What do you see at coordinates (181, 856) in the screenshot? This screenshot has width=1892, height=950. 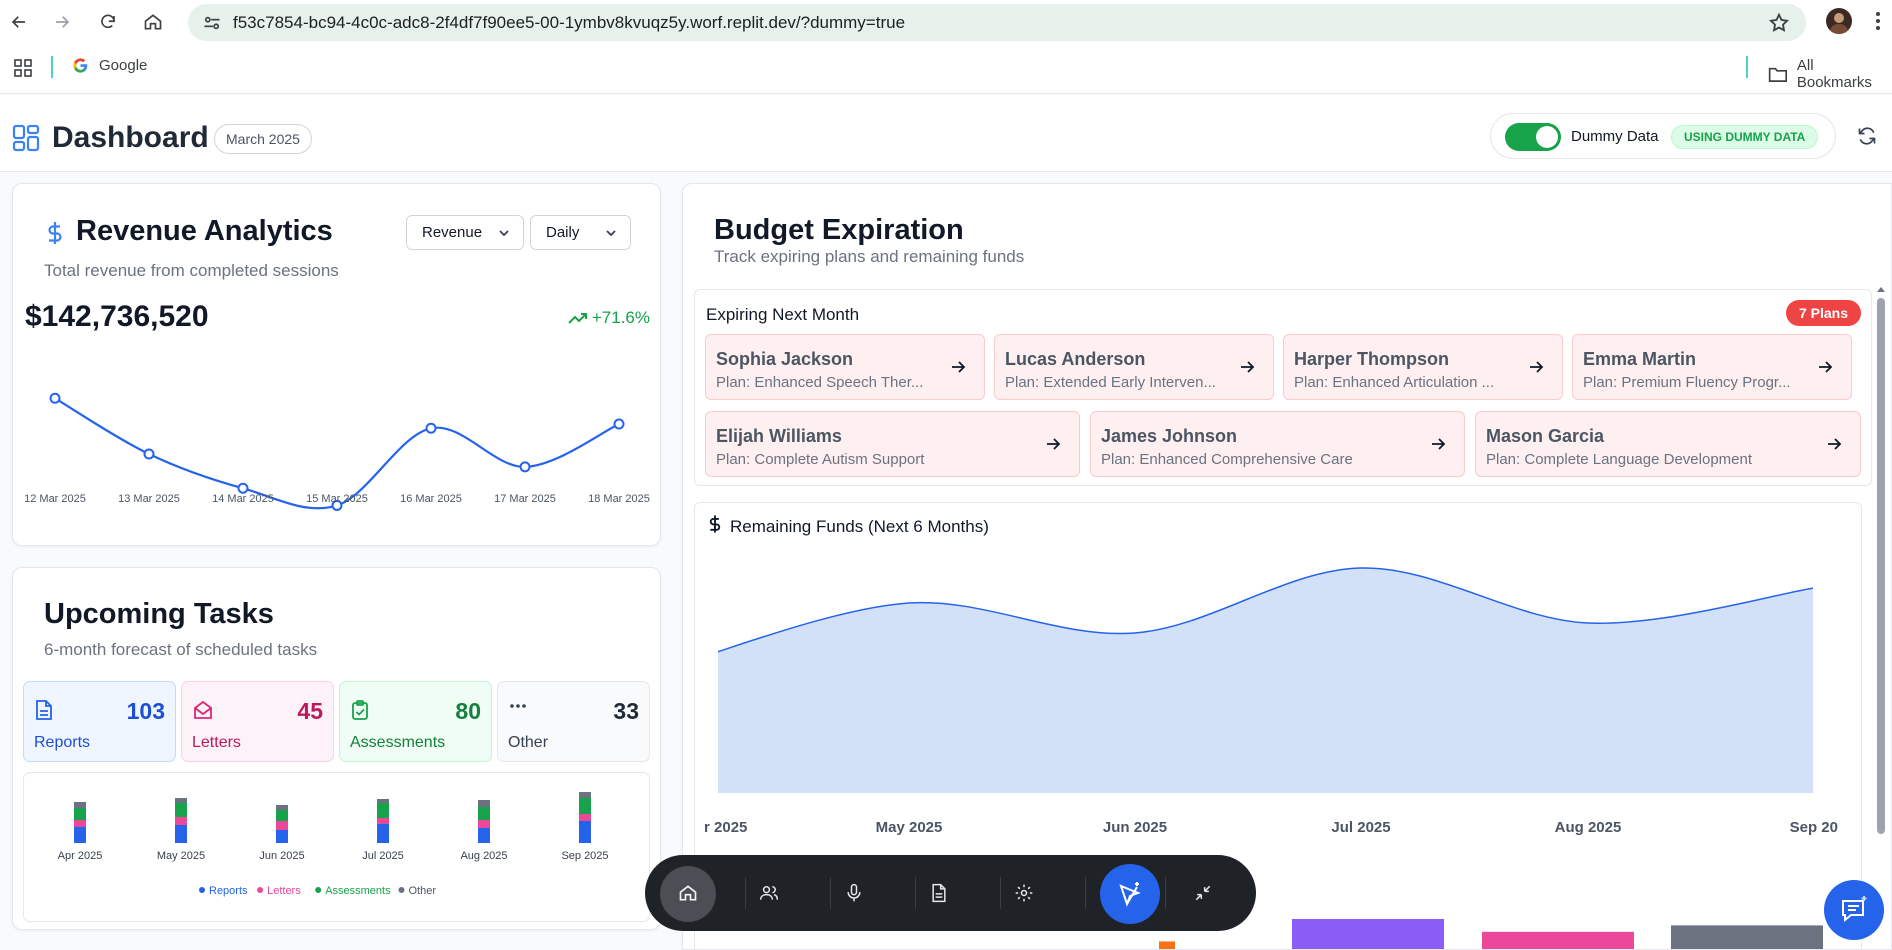 I see `task-x-tick: May 2025` at bounding box center [181, 856].